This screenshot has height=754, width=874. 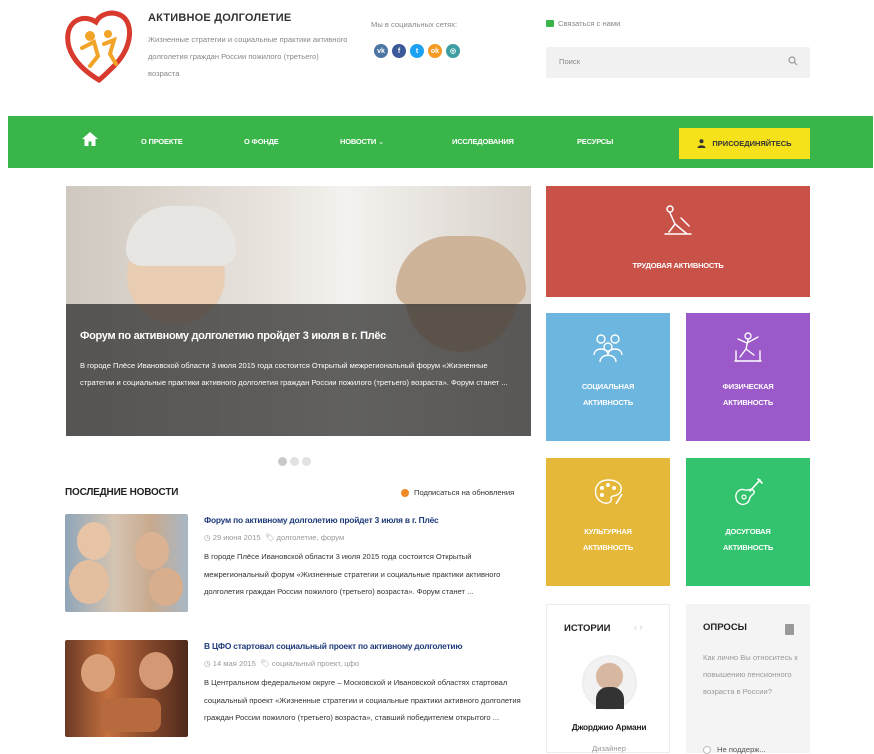 I want to click on nav-about-project: О ПРОЕКТЕ, so click(x=162, y=141).